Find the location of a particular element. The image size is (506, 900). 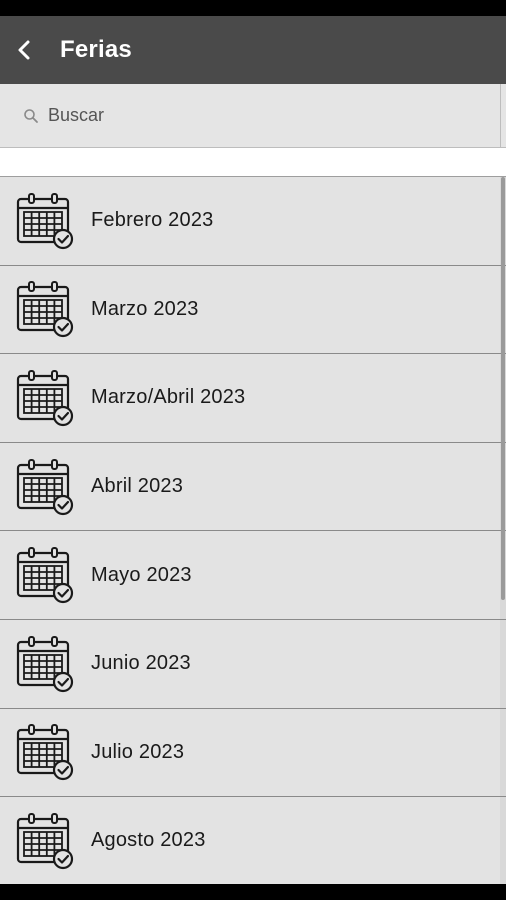

list-item-label: Mayo 2023 is located at coordinates (141, 574).